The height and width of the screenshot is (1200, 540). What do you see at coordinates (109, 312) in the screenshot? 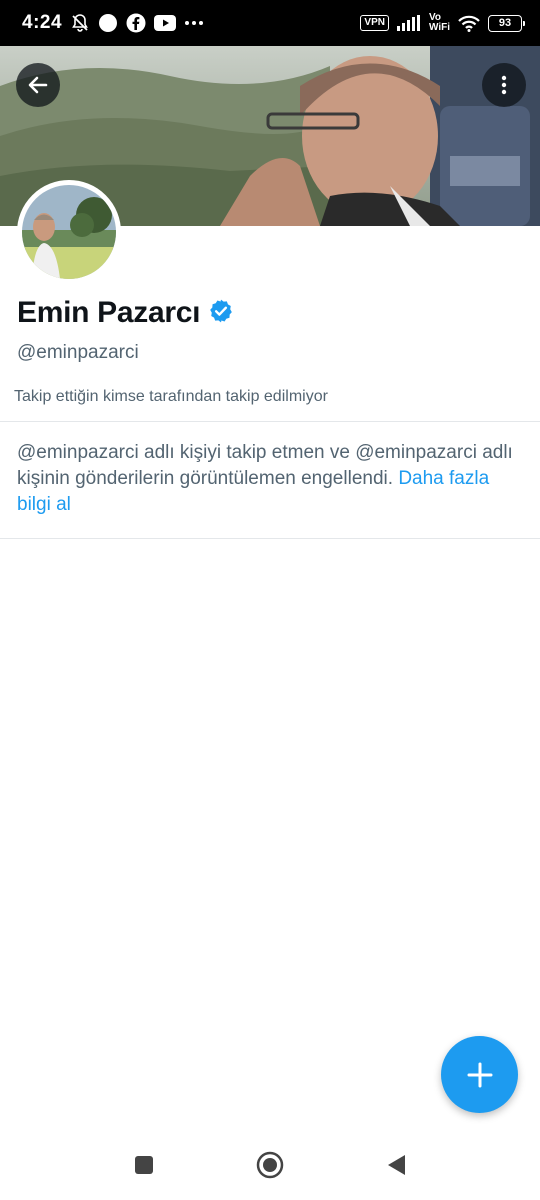
I see `display-name: Emin Pazarcı` at bounding box center [109, 312].